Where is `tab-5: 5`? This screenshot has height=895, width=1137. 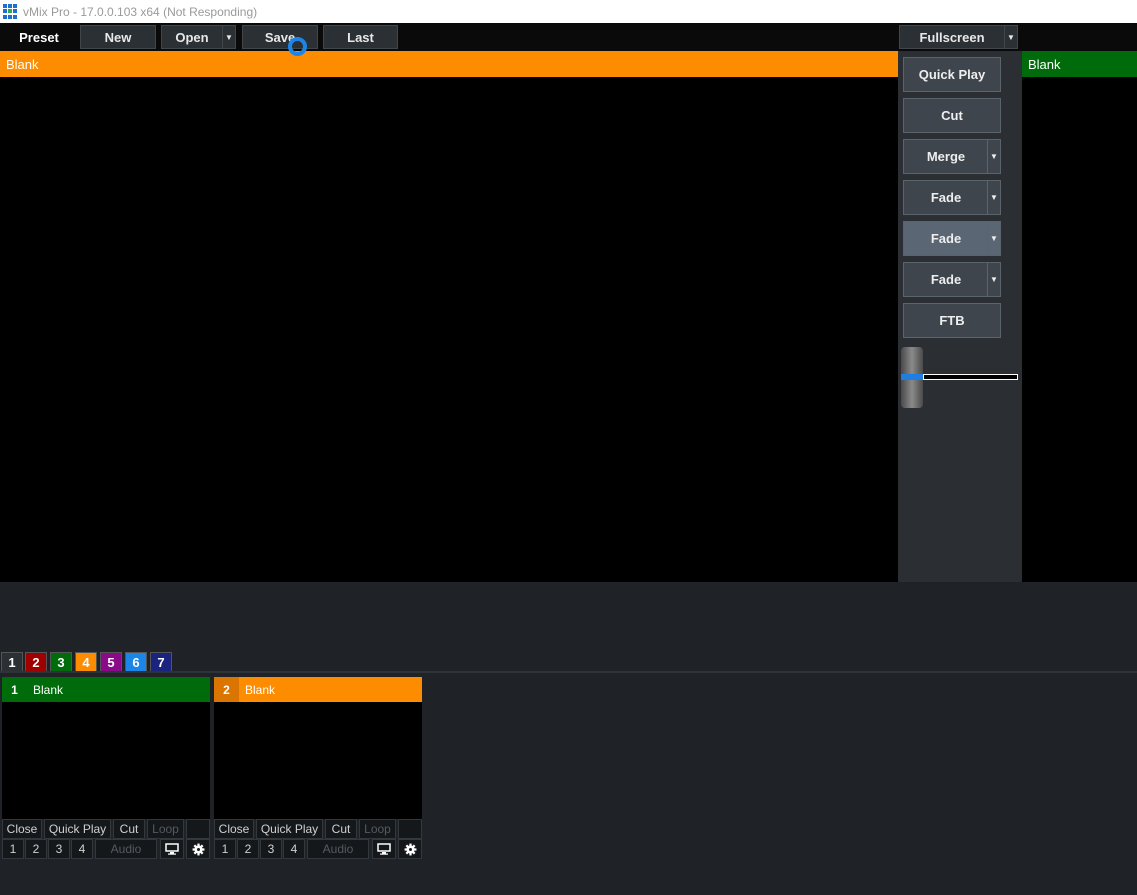
tab-5: 5 is located at coordinates (111, 662).